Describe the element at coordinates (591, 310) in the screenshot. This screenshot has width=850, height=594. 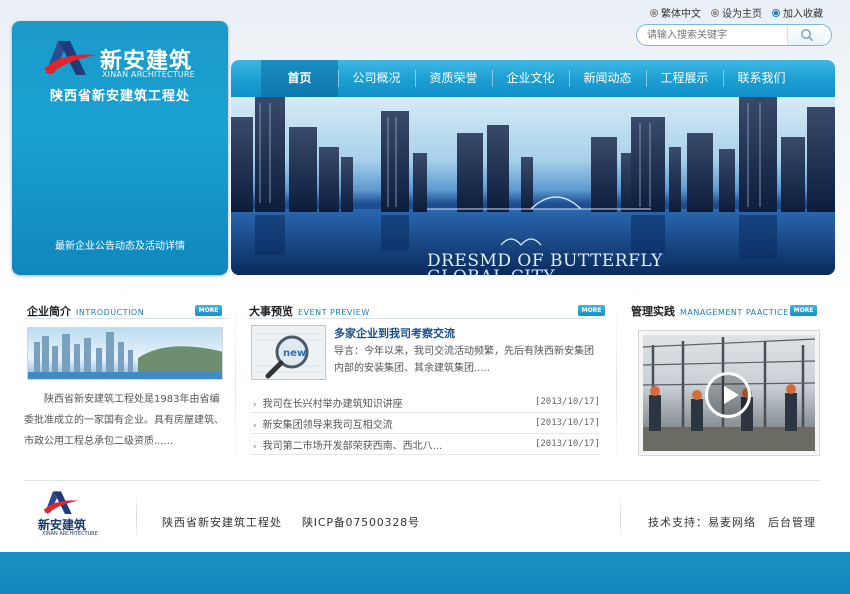
I see `events-more-button: MORE` at that location.